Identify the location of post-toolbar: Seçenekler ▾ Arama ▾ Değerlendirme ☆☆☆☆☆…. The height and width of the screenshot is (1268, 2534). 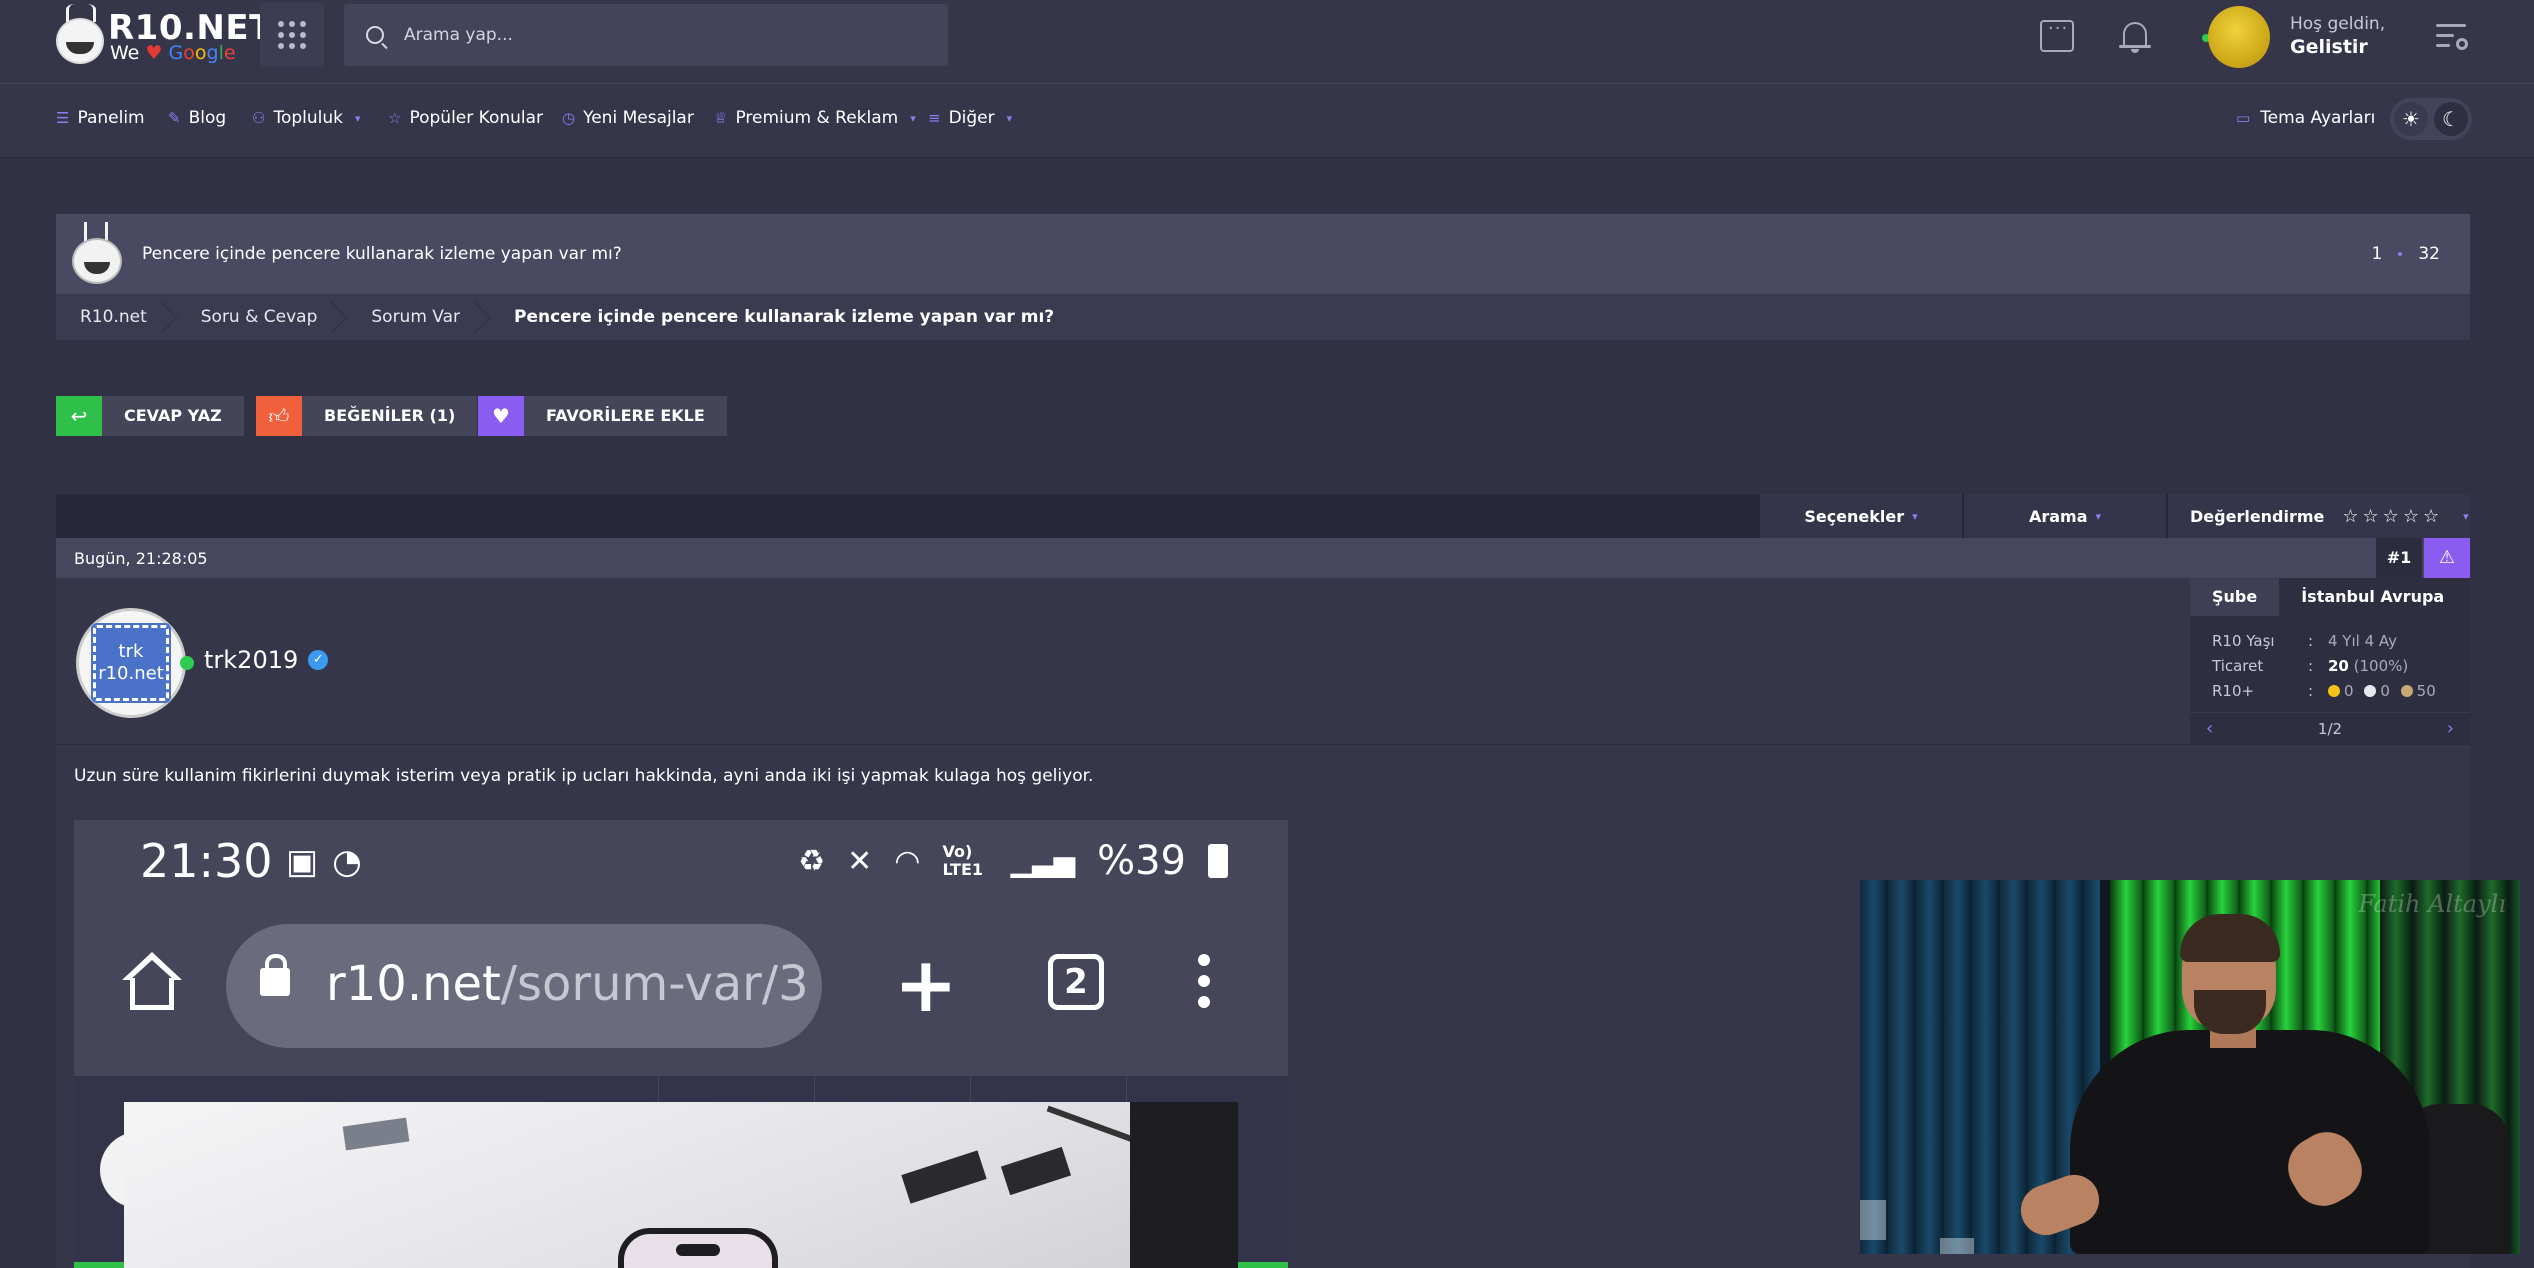
(1263, 516).